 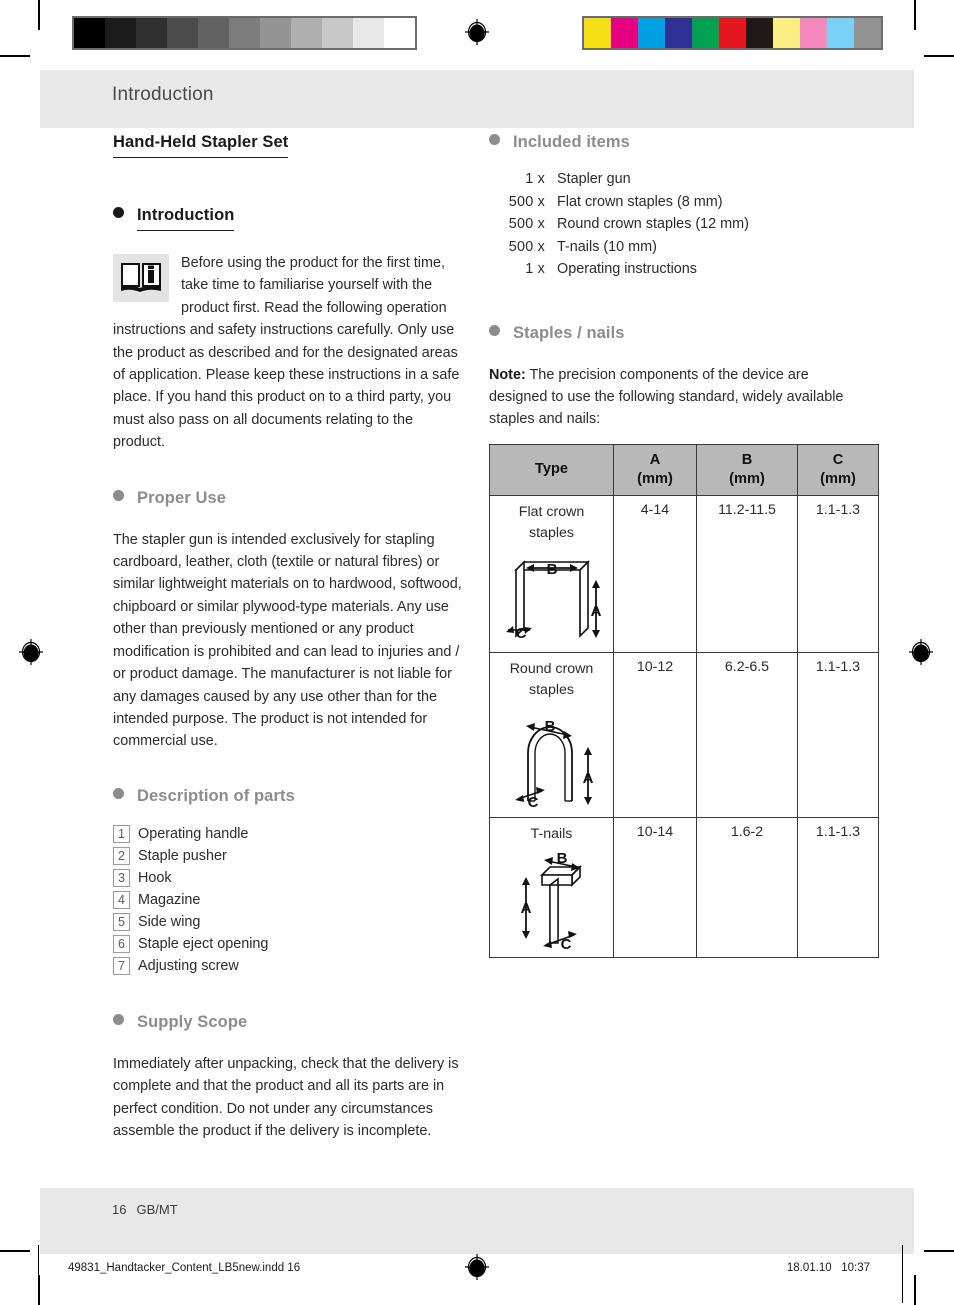 What do you see at coordinates (289, 922) in the screenshot?
I see `list-item: 5 Side wing` at bounding box center [289, 922].